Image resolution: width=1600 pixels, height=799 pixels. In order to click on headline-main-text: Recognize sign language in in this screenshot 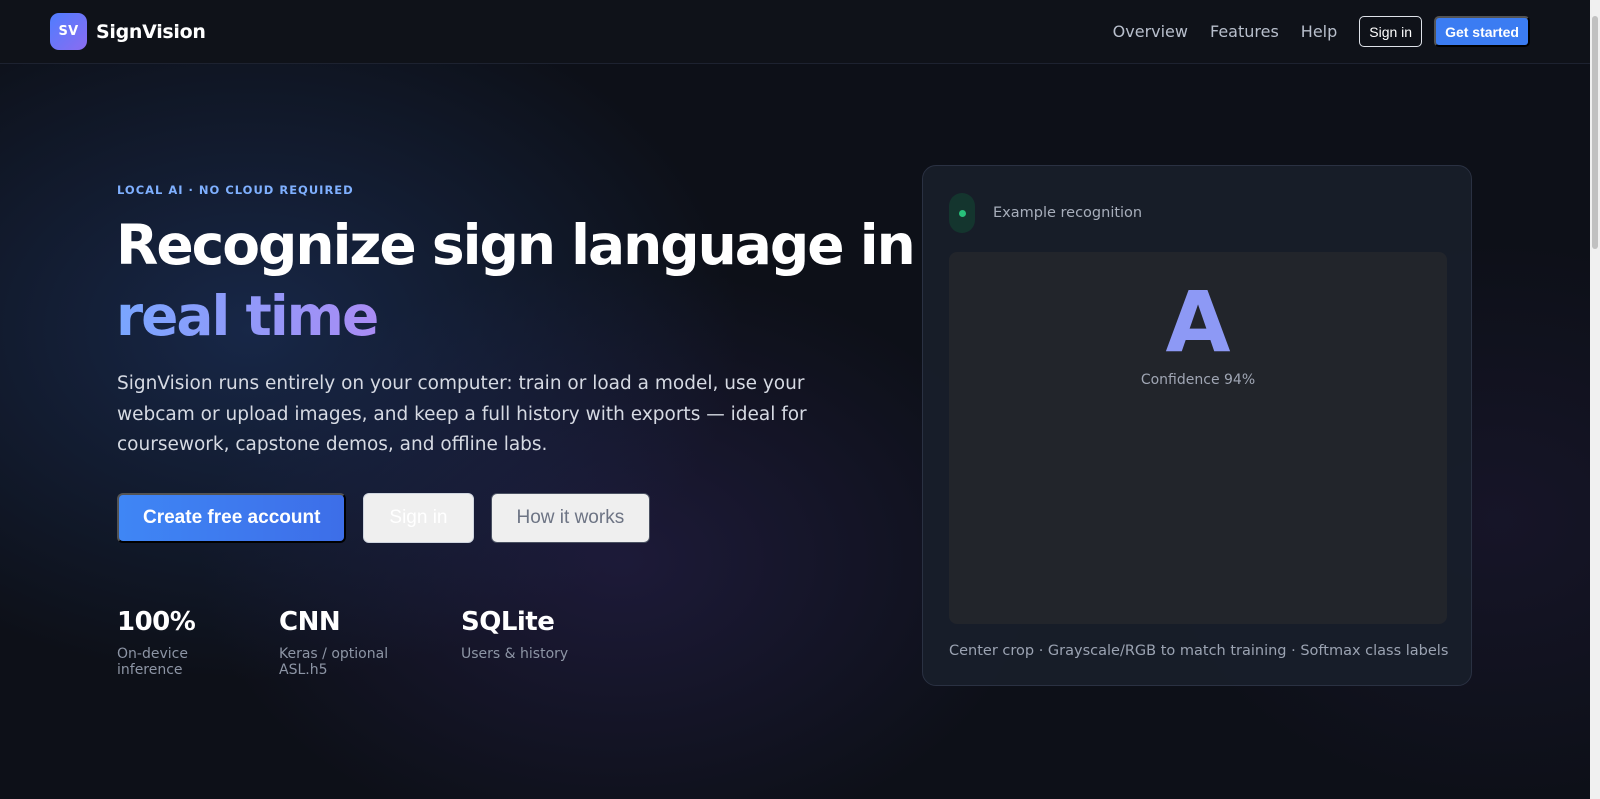, I will do `click(516, 245)`.